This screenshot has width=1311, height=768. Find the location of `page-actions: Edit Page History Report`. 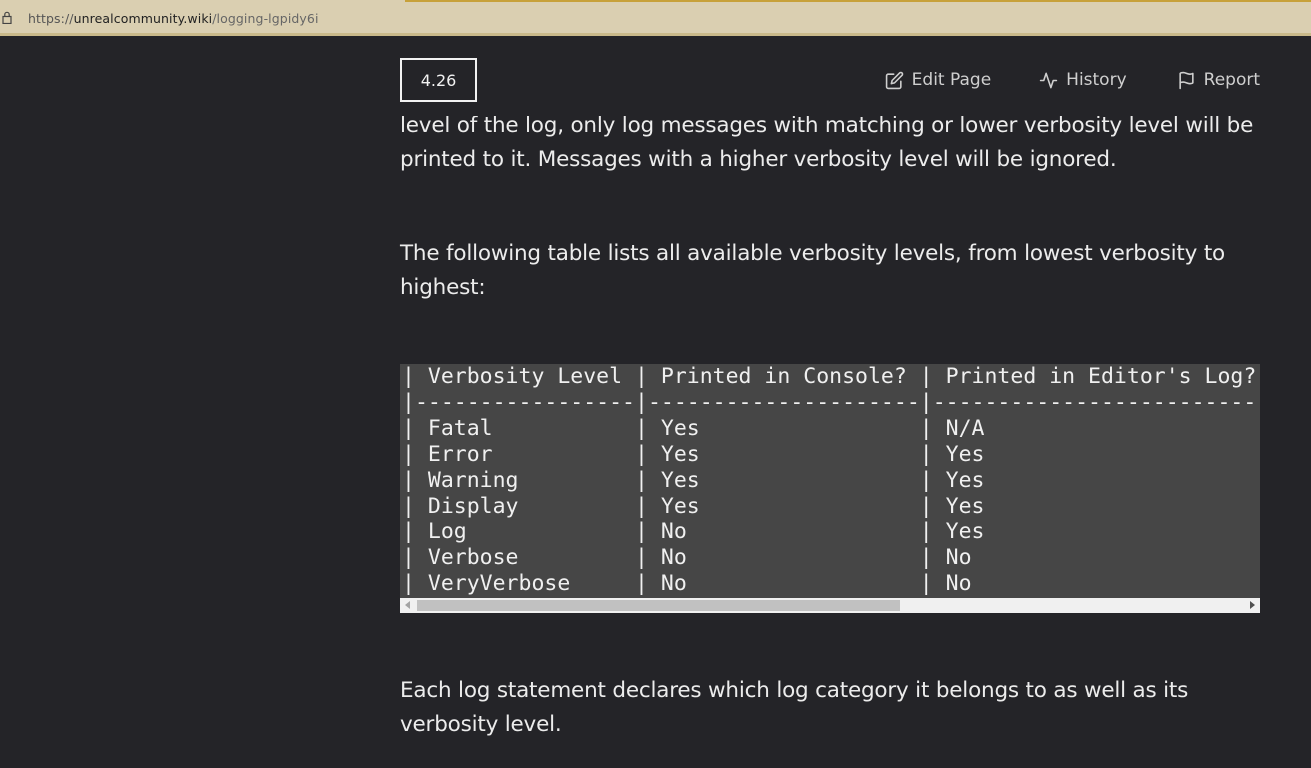

page-actions: Edit Page History Report is located at coordinates (1072, 80).